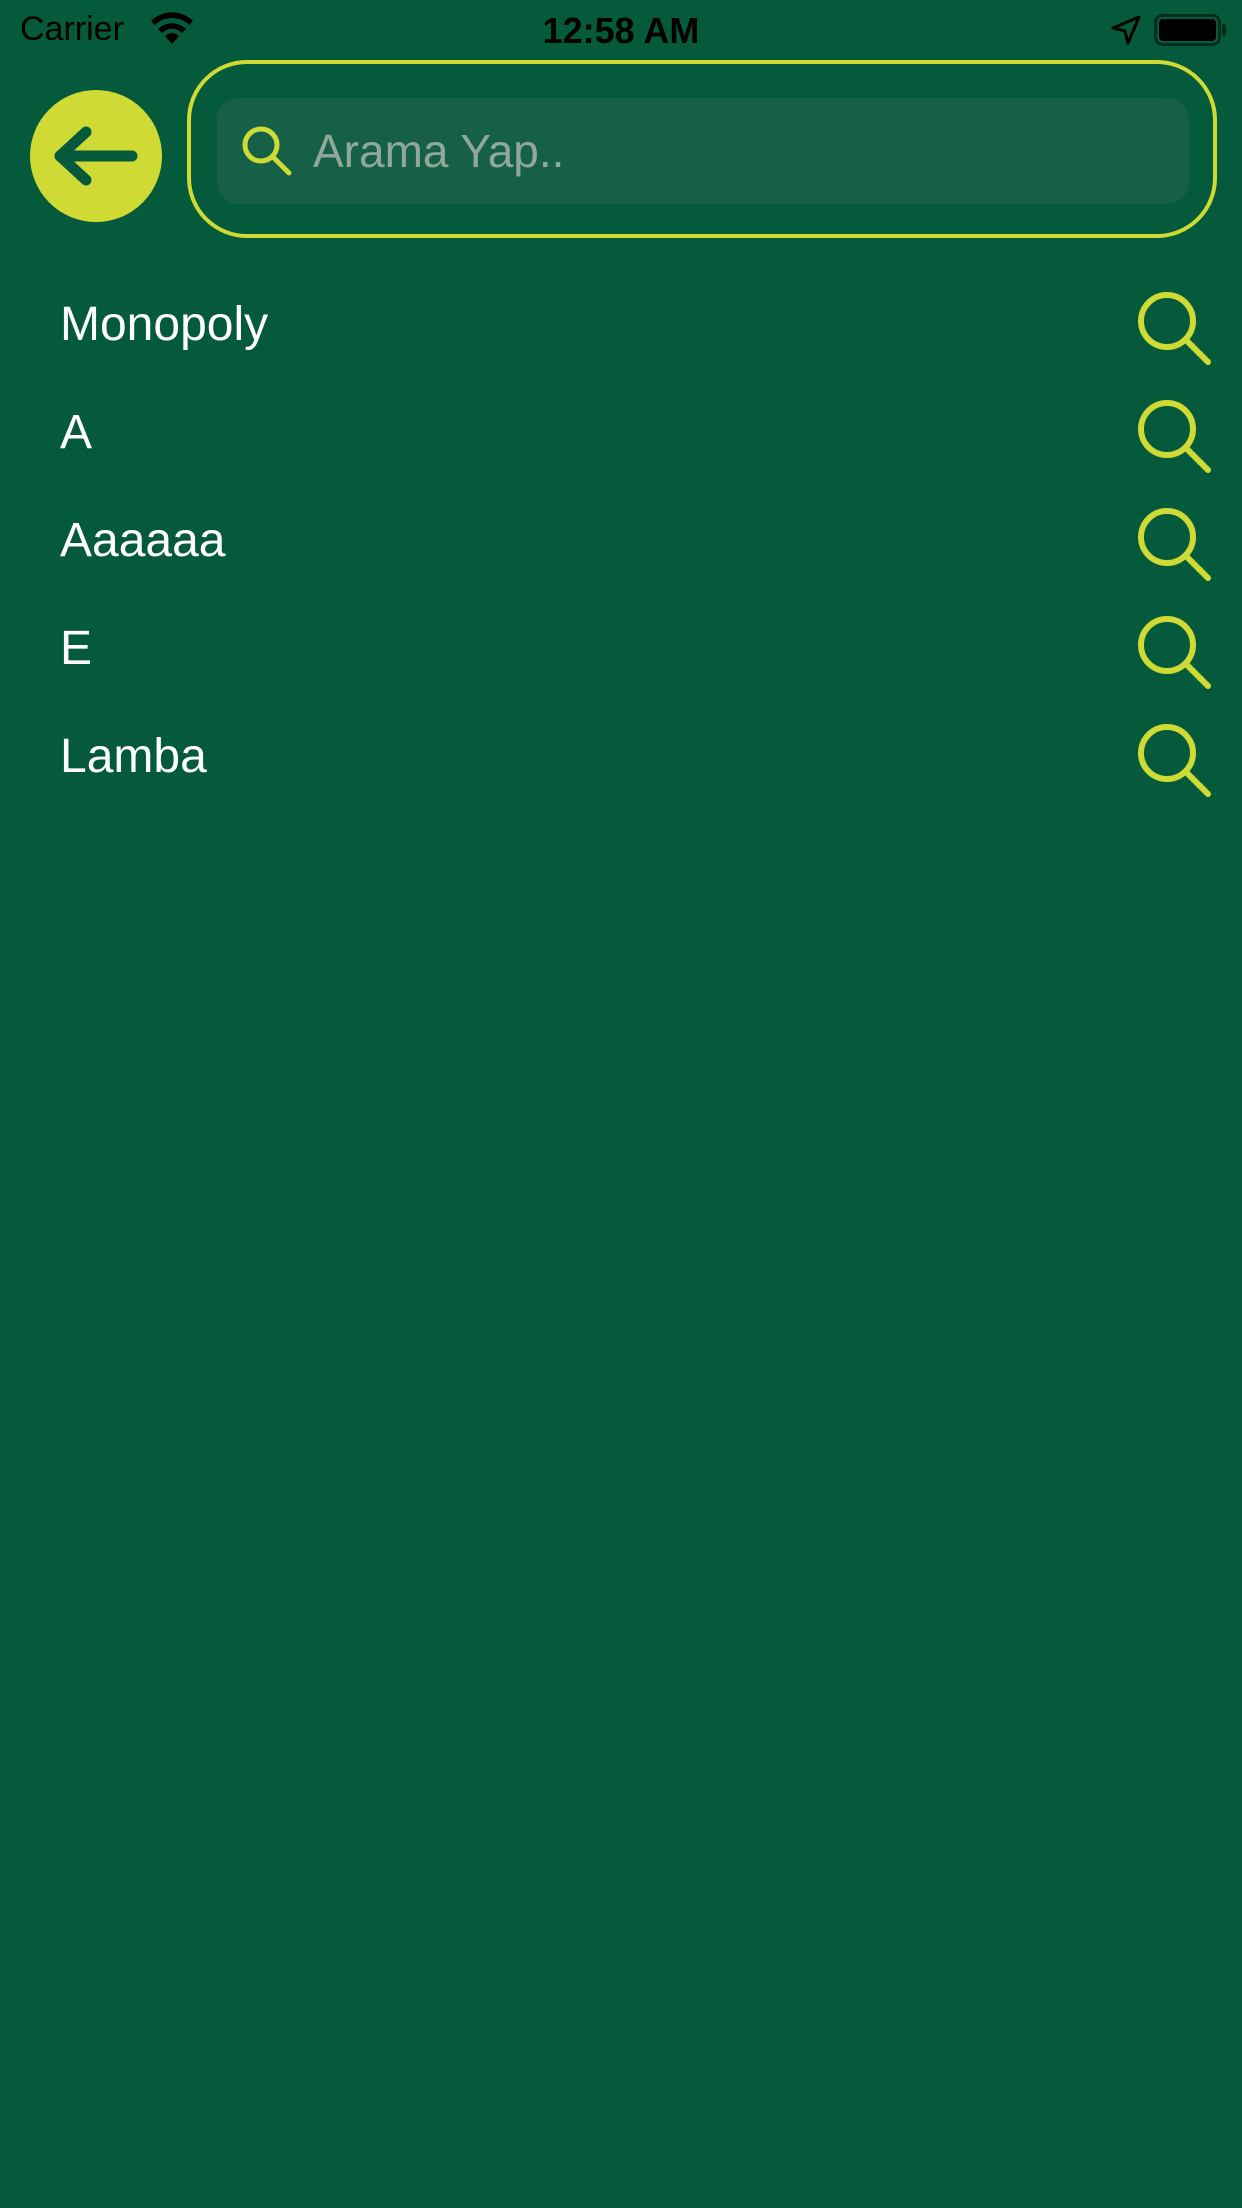  Describe the element at coordinates (1190, 30) in the screenshot. I see `battery-icon` at that location.